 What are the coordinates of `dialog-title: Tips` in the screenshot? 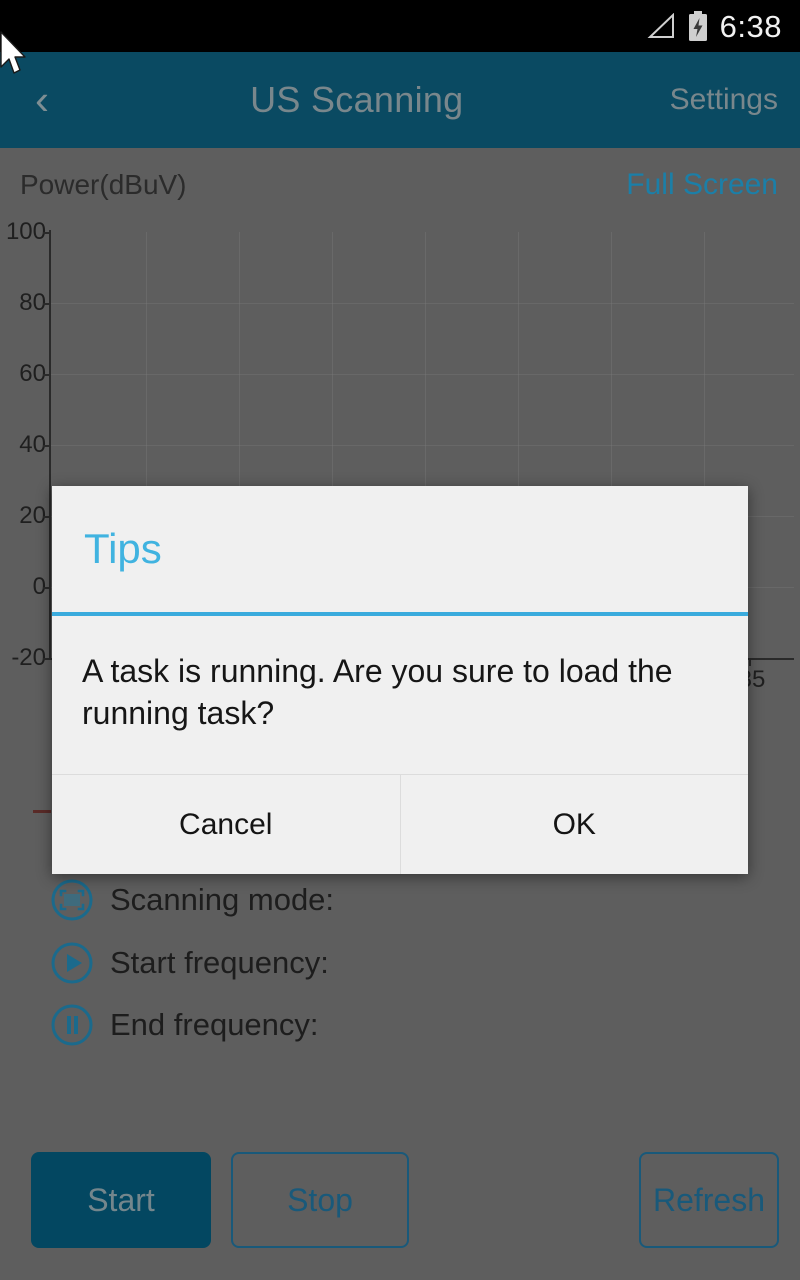 It's located at (123, 548).